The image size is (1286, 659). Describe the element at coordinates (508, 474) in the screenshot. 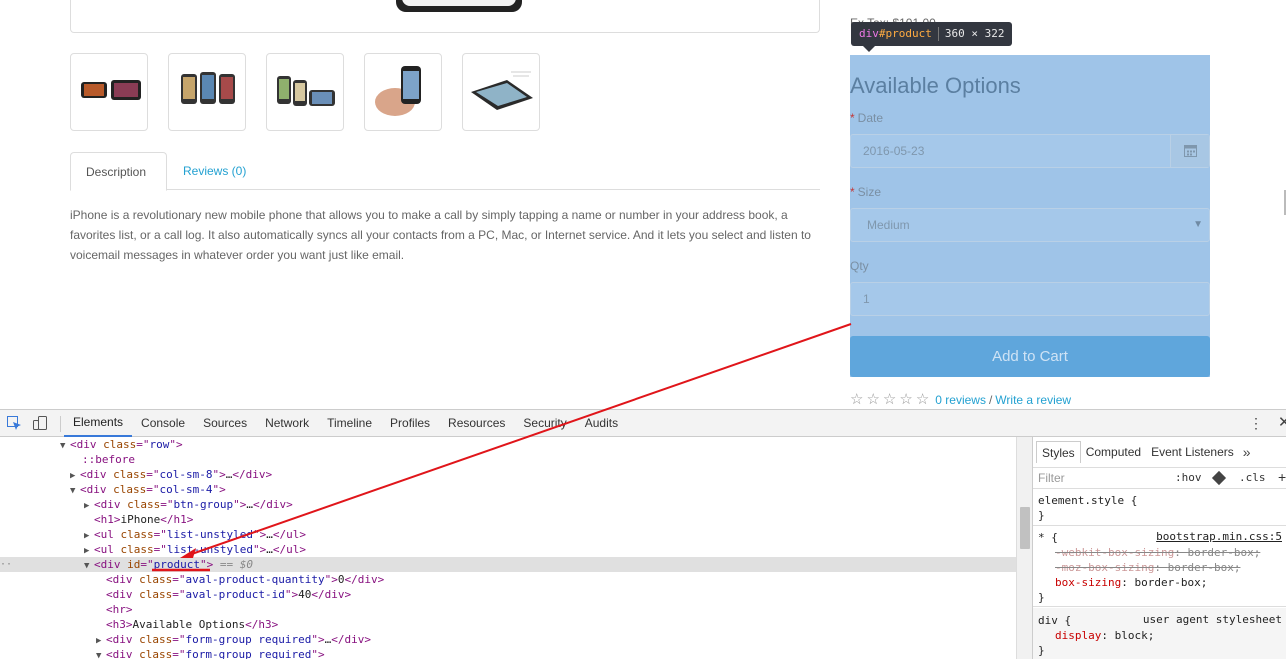

I see `dom-node: ▶ <div class="col-sm-8">…</div>` at that location.